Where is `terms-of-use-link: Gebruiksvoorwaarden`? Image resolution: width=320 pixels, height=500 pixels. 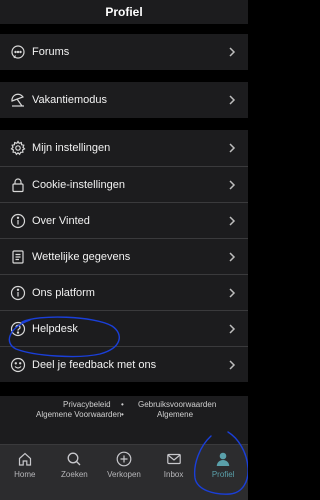
terms-of-use-link: Gebruiksvoorwaarden is located at coordinates (177, 404).